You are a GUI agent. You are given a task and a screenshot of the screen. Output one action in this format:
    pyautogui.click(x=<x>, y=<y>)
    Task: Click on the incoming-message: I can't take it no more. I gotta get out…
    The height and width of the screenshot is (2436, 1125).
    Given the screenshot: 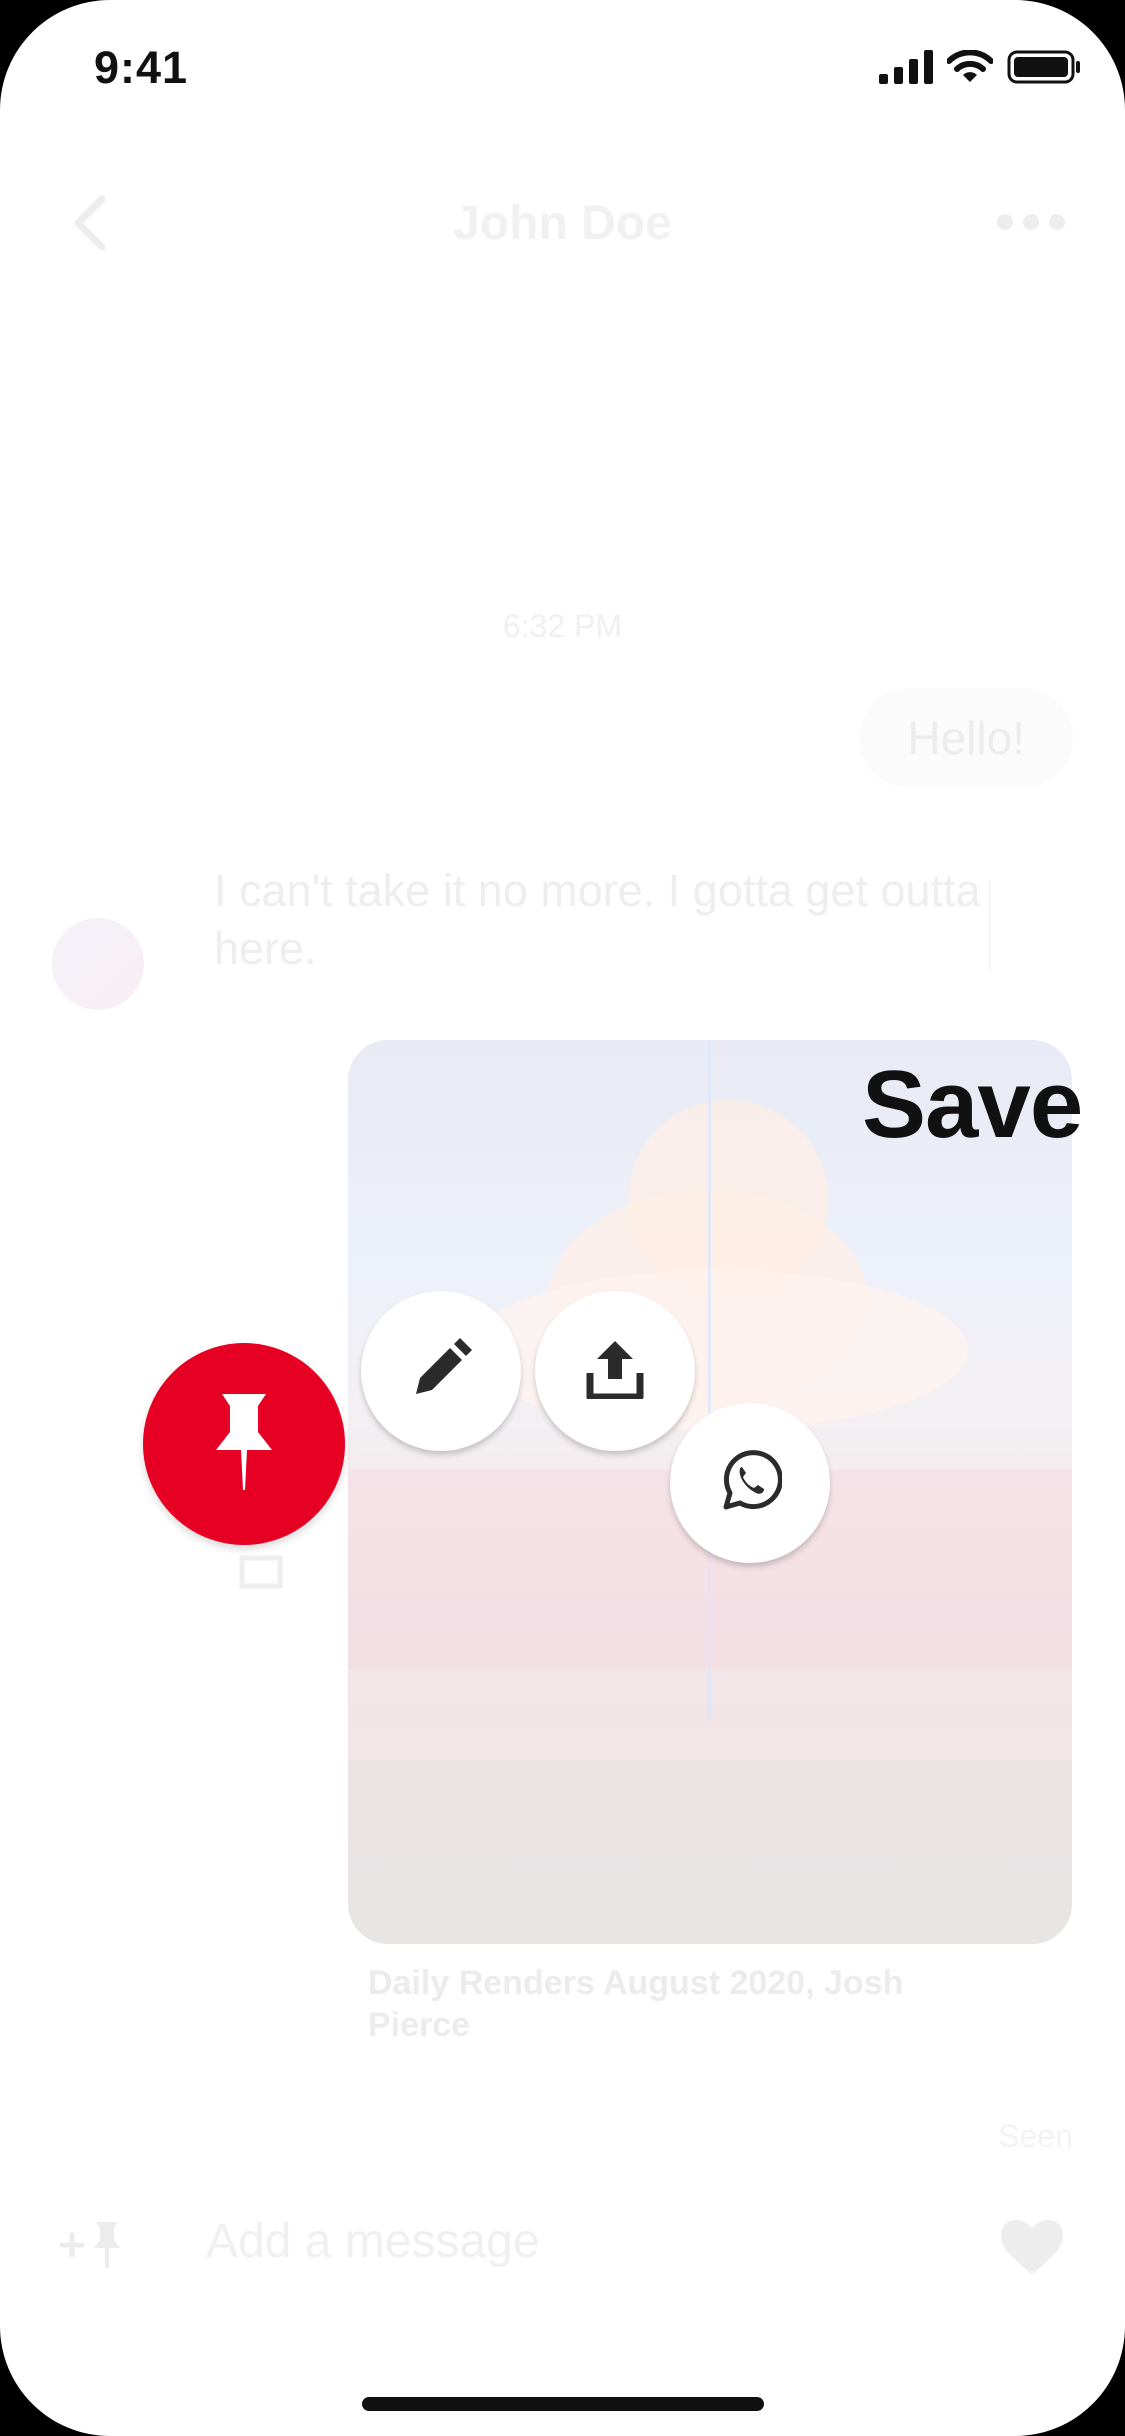 What is the action you would take?
    pyautogui.click(x=597, y=919)
    